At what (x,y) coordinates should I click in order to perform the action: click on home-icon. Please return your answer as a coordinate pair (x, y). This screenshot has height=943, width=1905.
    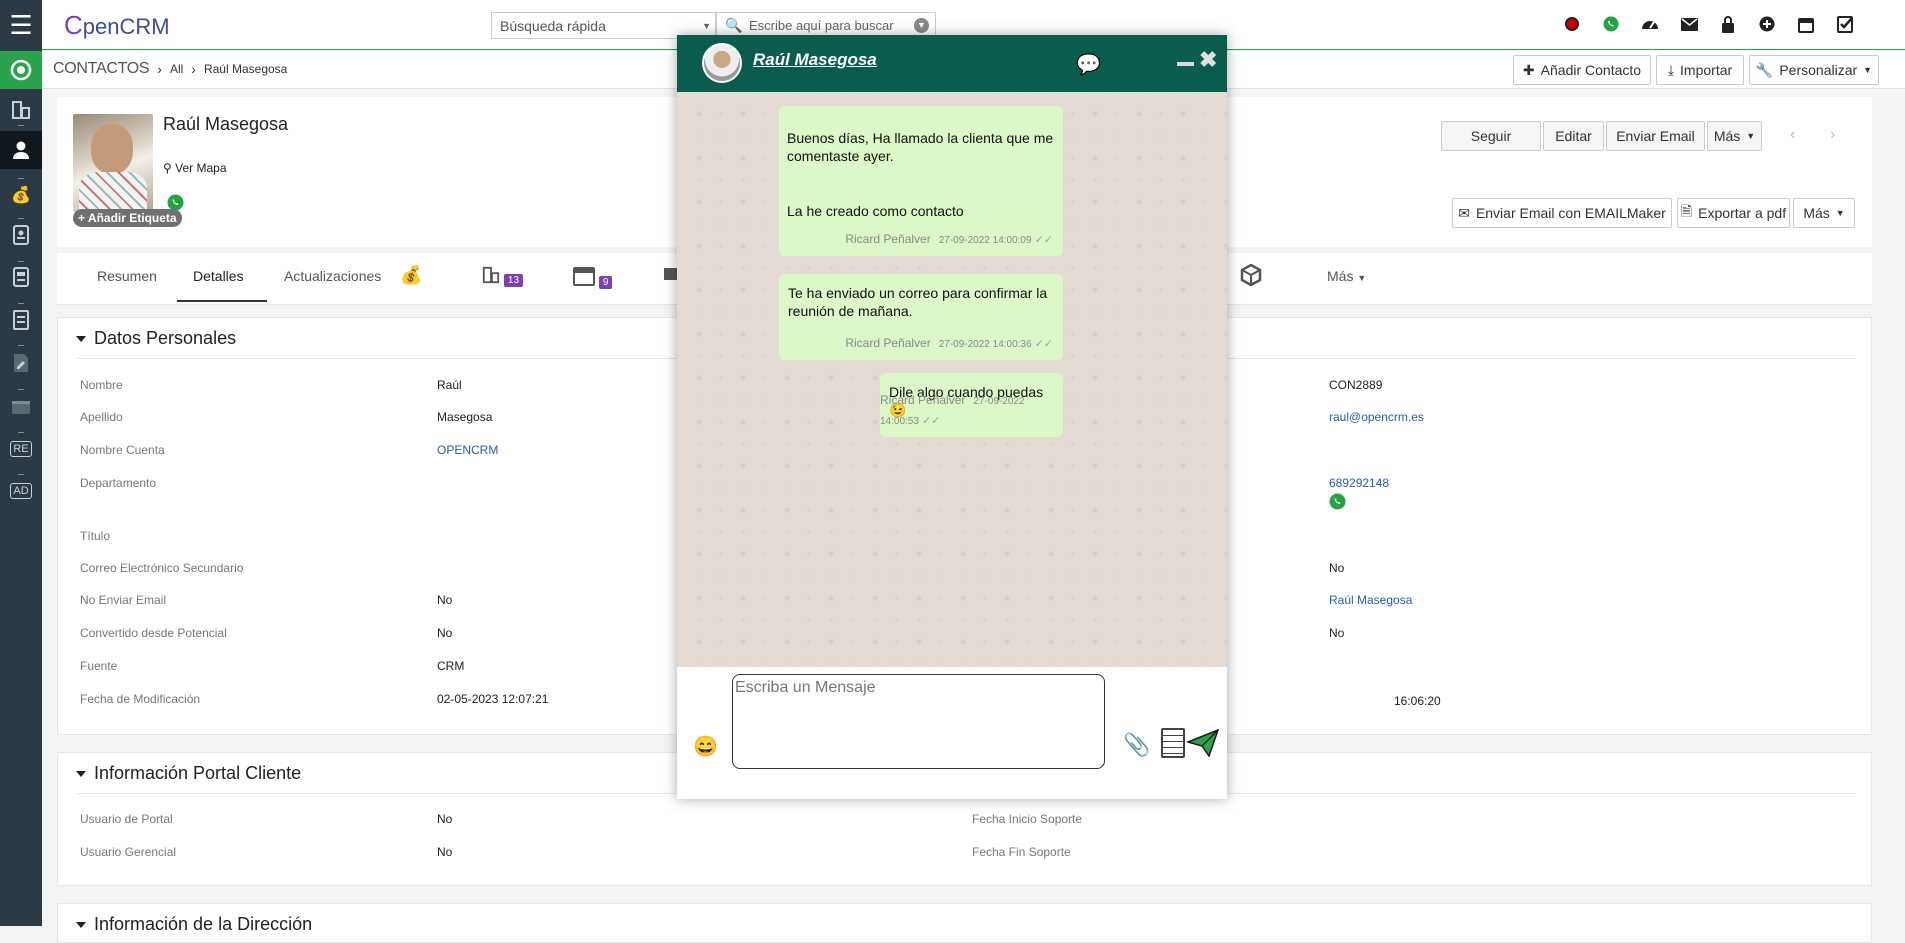
    Looking at the image, I should click on (21, 70).